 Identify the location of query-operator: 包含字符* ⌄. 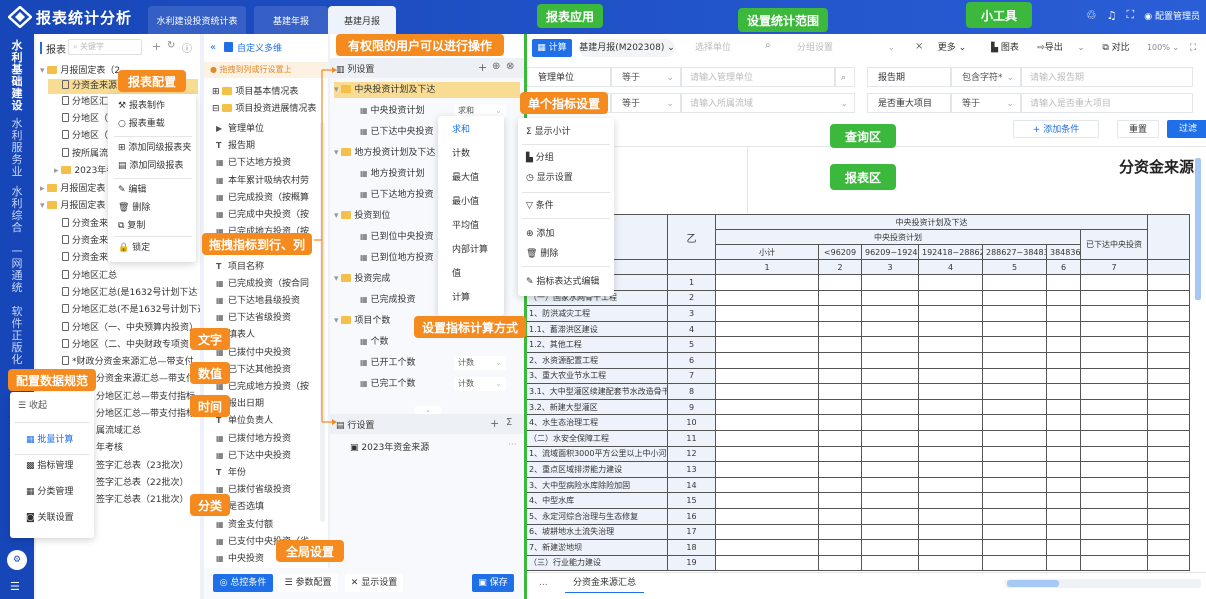
(986, 77).